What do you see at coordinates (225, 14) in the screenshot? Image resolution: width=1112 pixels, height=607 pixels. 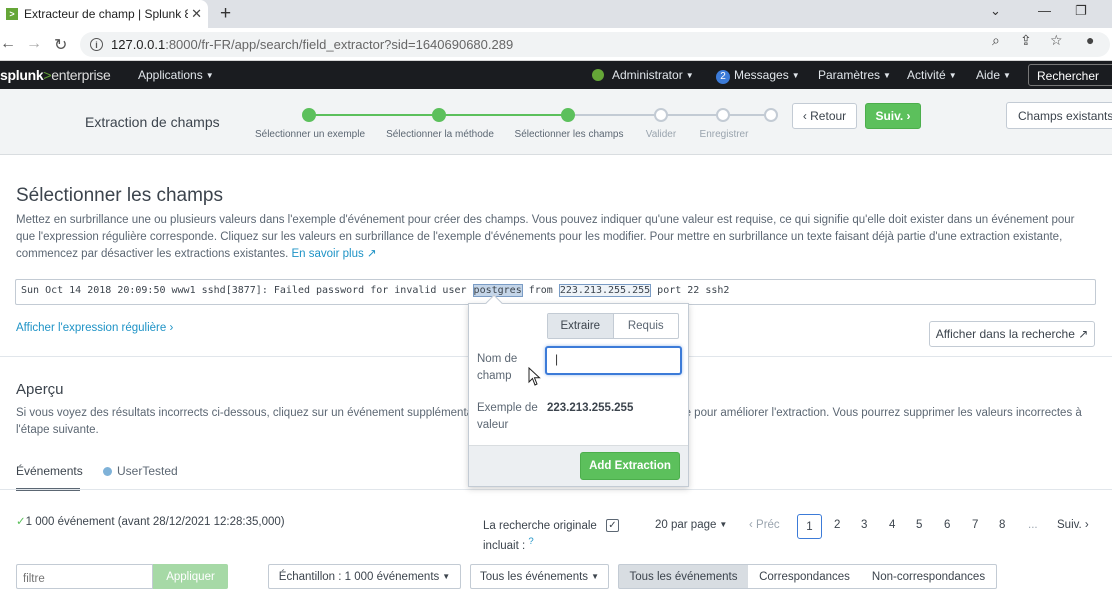 I see `new-tab-icon: +` at bounding box center [225, 14].